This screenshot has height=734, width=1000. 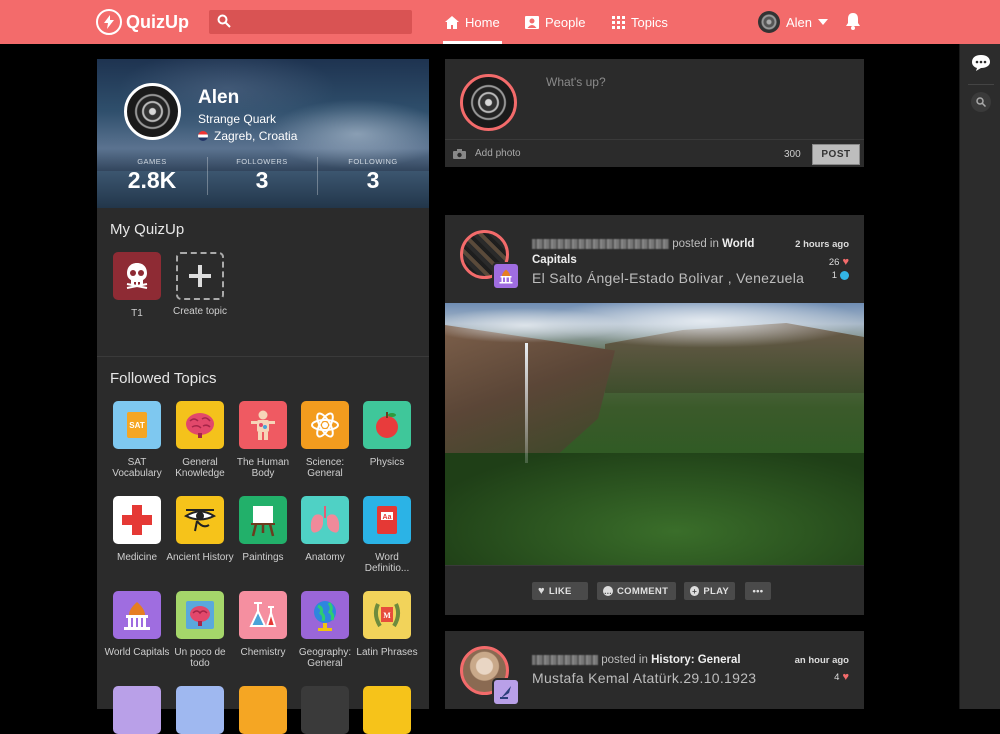 I want to click on like-button: ♥ LIKE, so click(x=560, y=591).